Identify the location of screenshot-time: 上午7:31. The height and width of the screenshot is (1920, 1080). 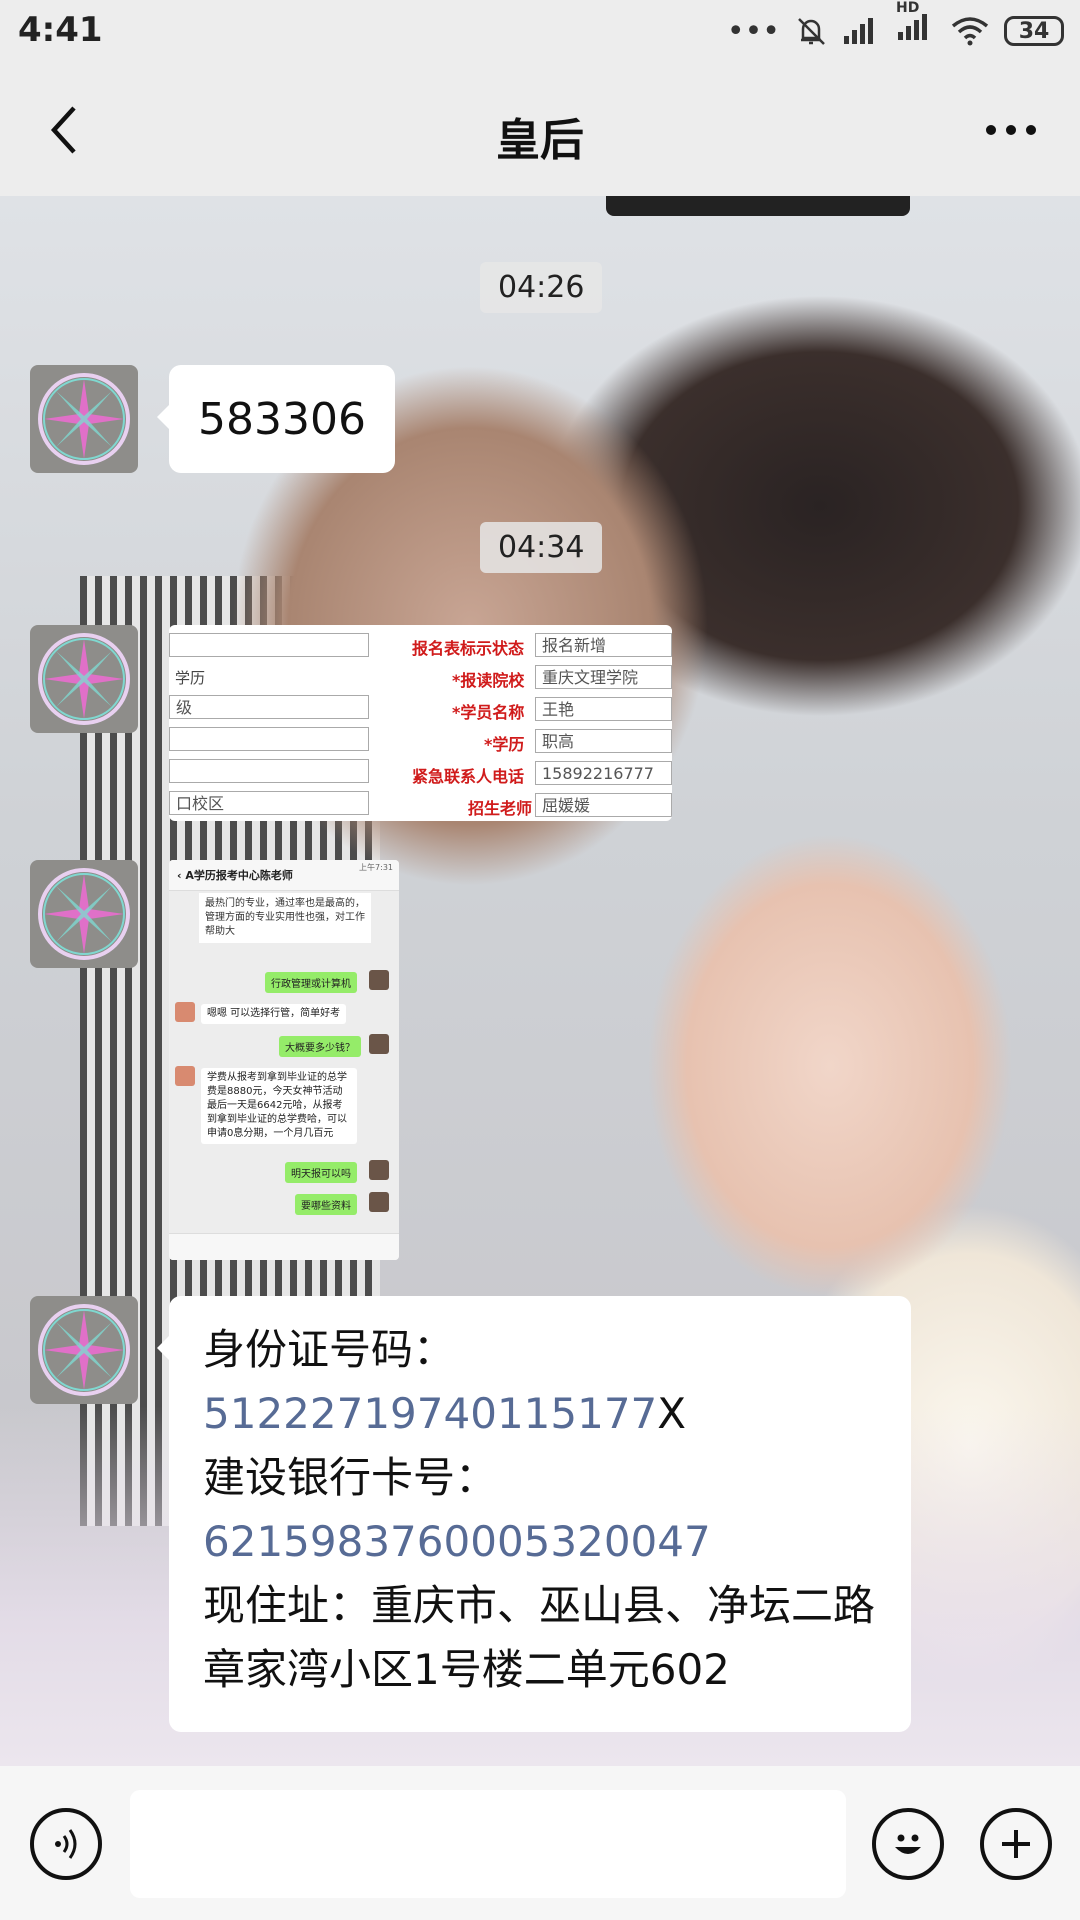
(376, 867).